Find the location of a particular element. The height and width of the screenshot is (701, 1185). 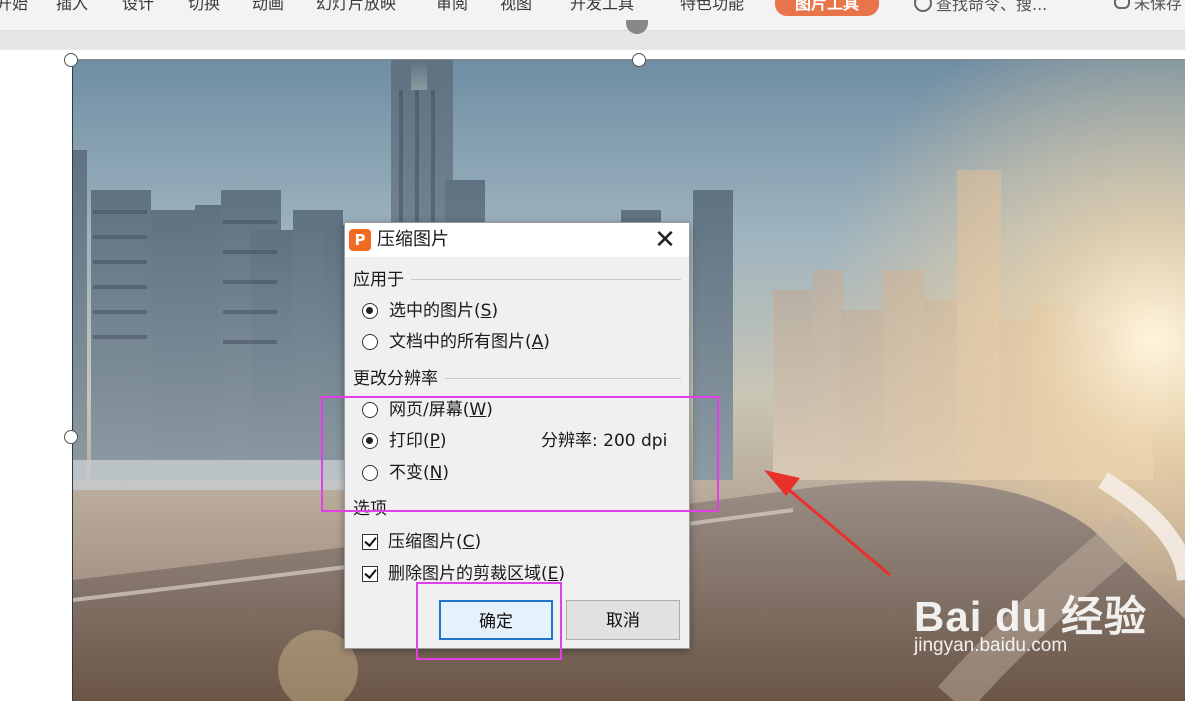

watermark-url: jingyan.baidu.com is located at coordinates (991, 645).